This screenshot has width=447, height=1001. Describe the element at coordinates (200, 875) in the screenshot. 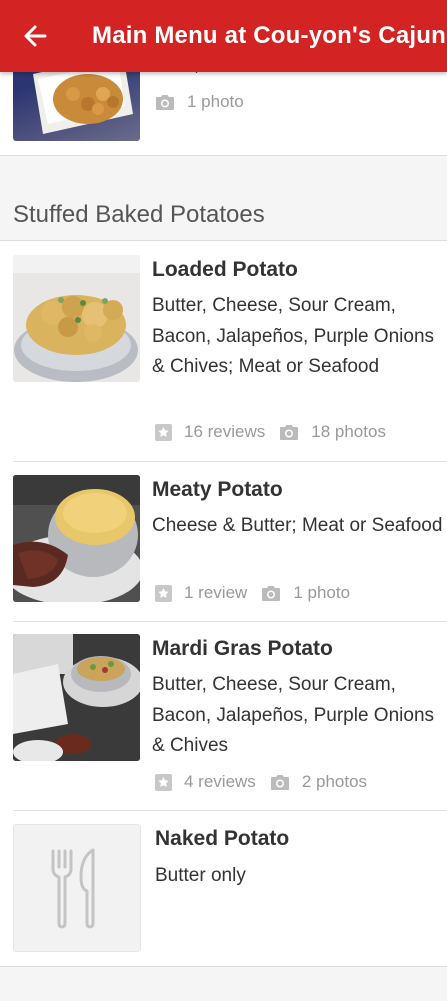

I see `item-description: Butter only` at that location.